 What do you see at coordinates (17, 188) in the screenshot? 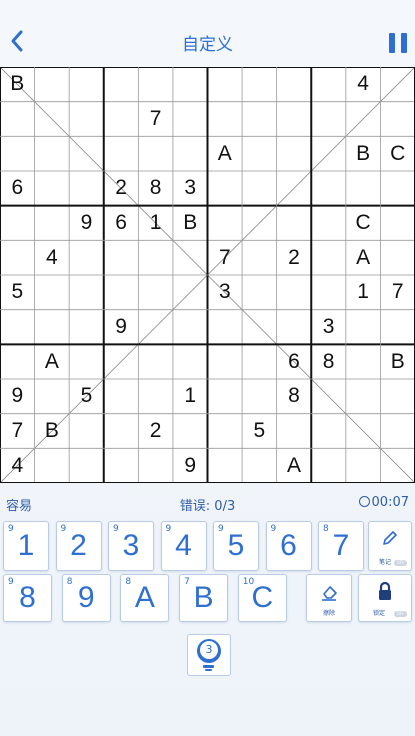
I see `board-cell: 6` at bounding box center [17, 188].